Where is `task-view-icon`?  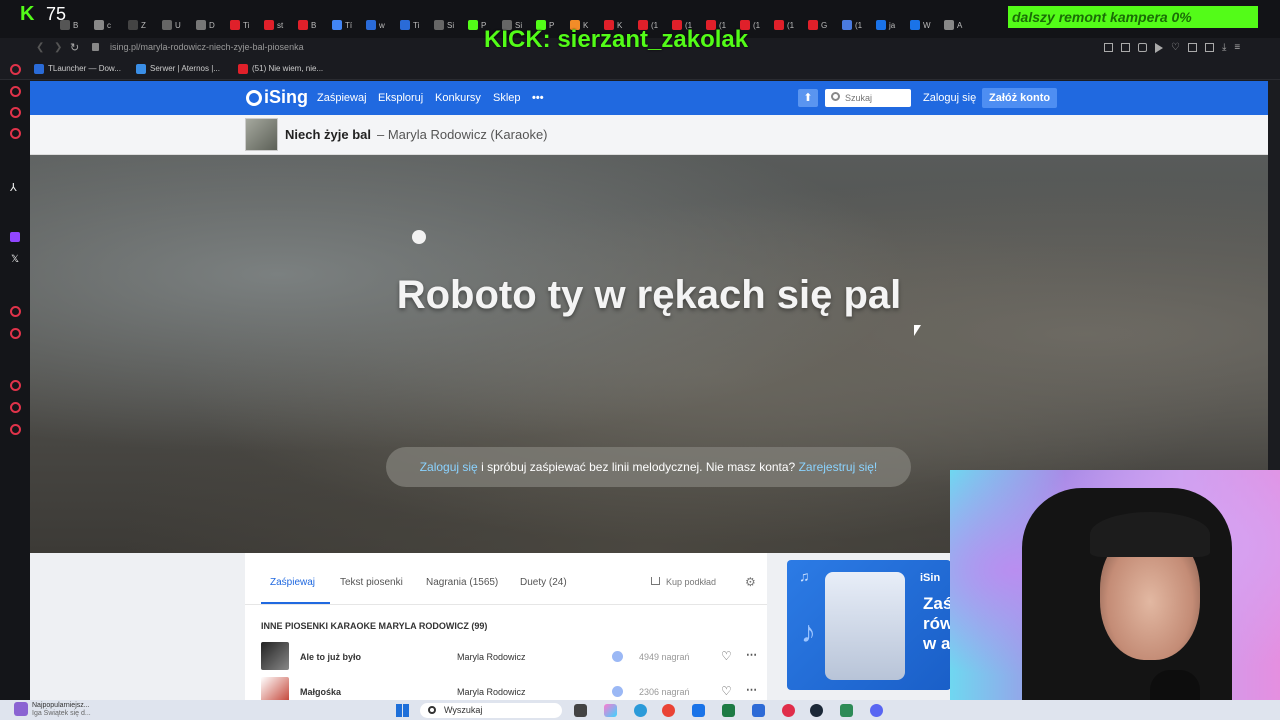
task-view-icon is located at coordinates (580, 710).